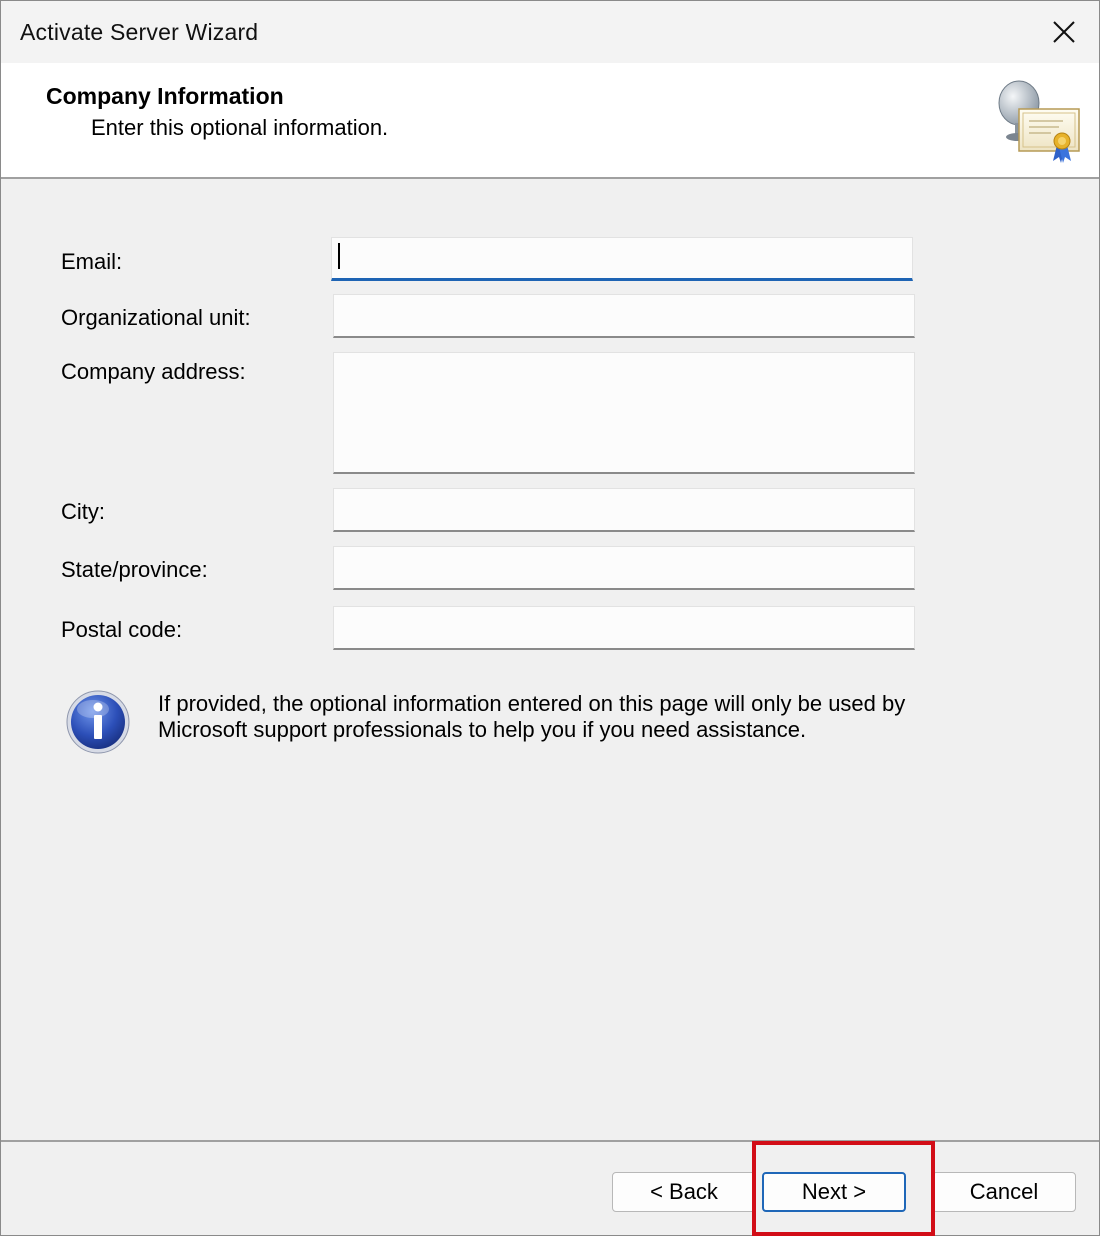  I want to click on state-province-label: State/province:, so click(134, 569).